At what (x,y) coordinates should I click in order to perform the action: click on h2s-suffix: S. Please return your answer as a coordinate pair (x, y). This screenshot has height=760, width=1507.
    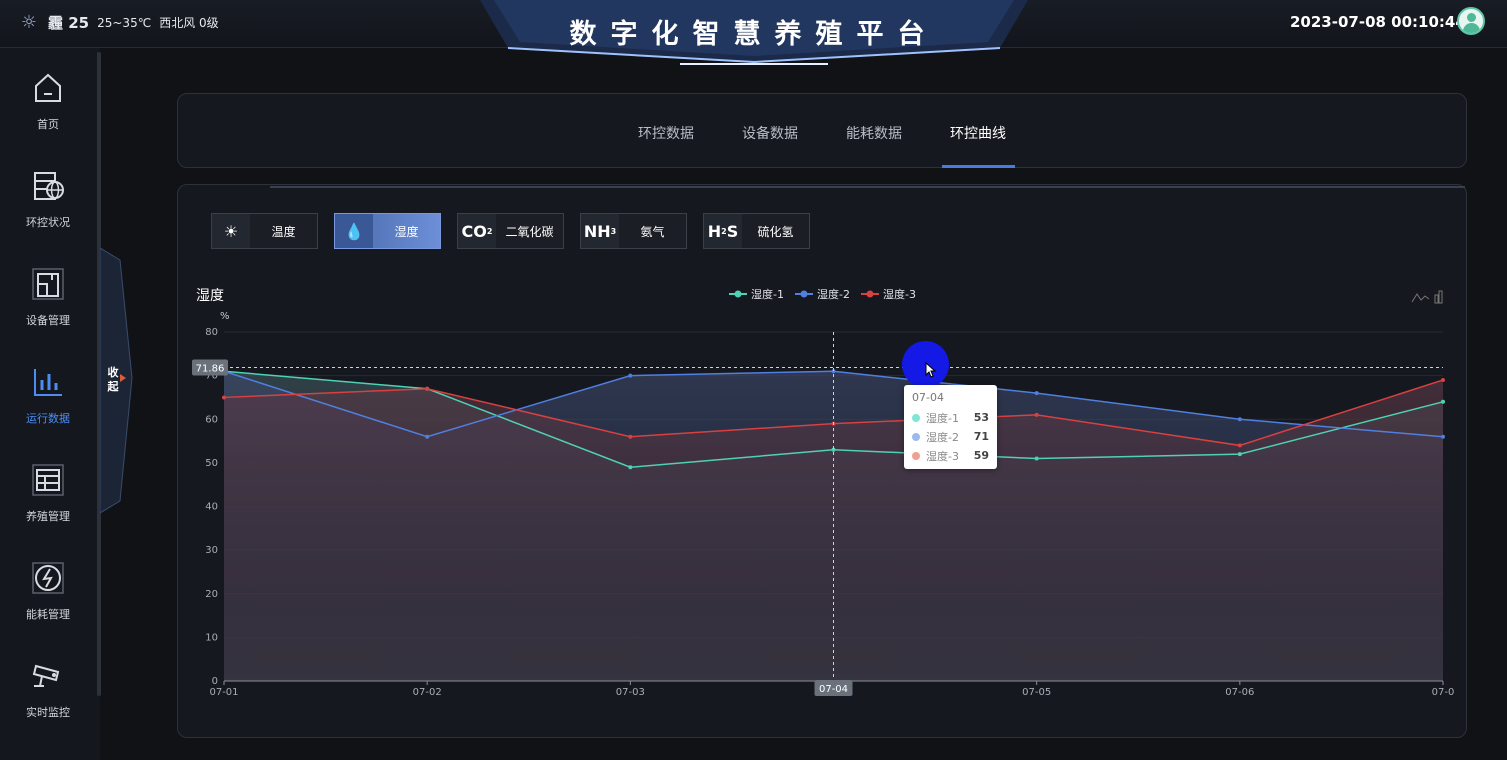
    Looking at the image, I should click on (732, 231).